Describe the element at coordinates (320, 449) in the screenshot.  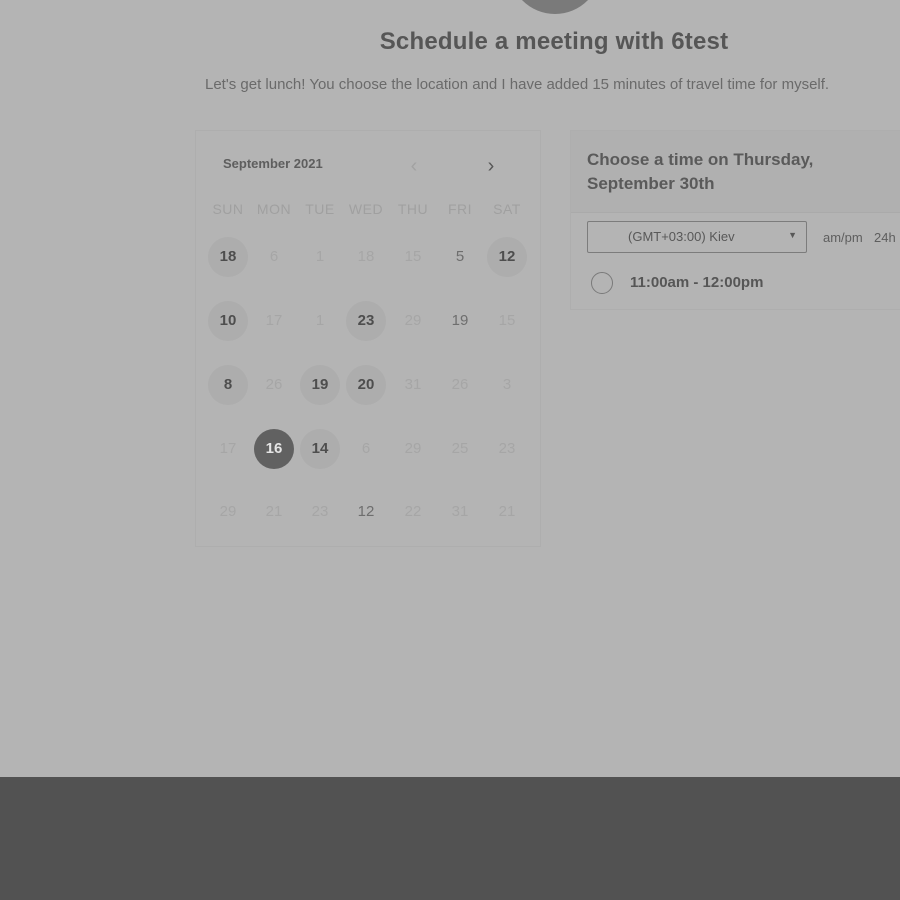
I see `calendar-day: 14` at that location.